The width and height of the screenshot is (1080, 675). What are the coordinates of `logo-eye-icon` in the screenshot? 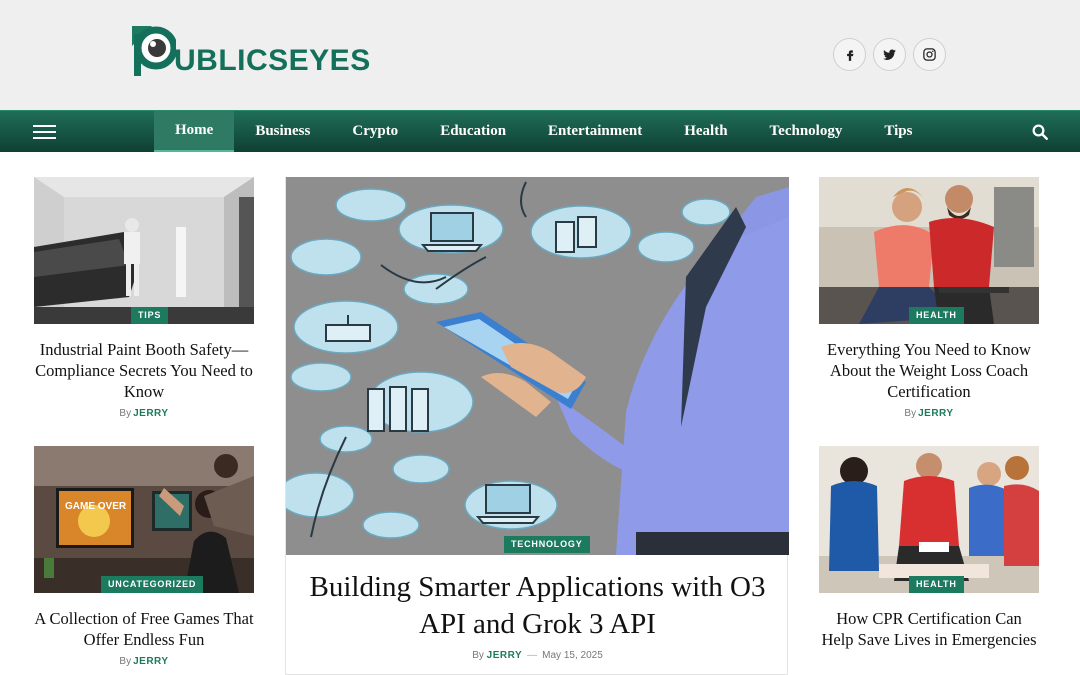 It's located at (154, 51).